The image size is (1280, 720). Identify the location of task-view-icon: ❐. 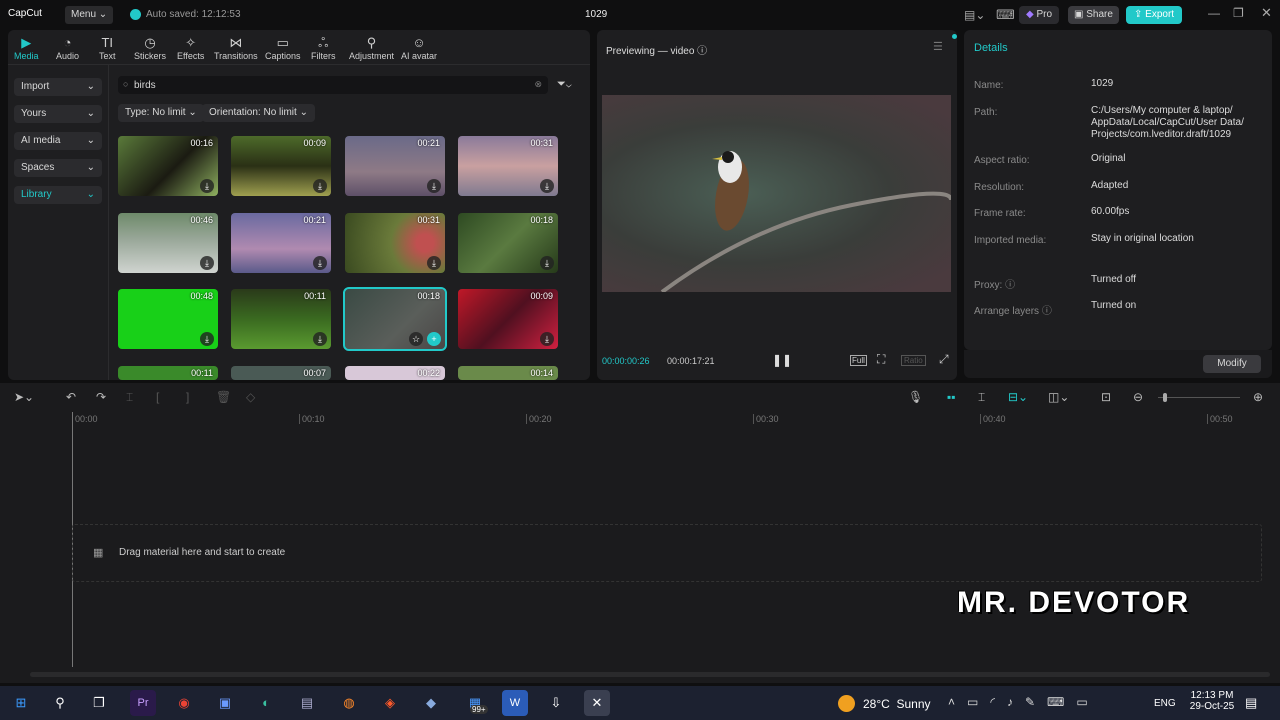
(99, 703).